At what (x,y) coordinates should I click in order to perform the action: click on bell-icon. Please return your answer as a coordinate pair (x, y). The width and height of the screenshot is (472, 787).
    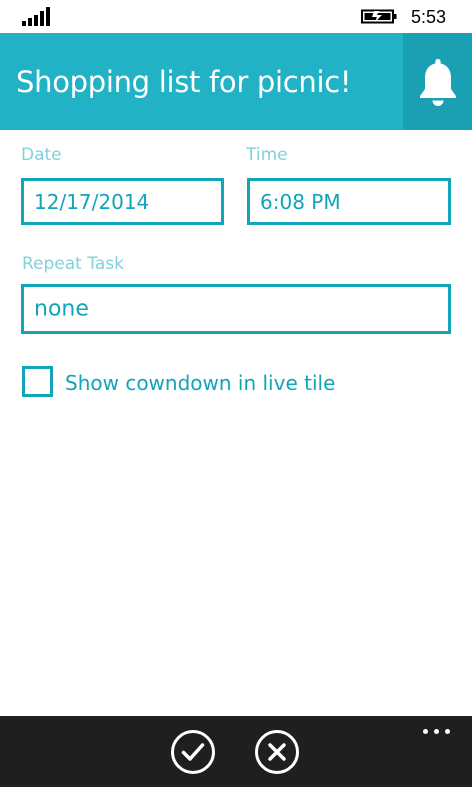
    Looking at the image, I should click on (437, 82).